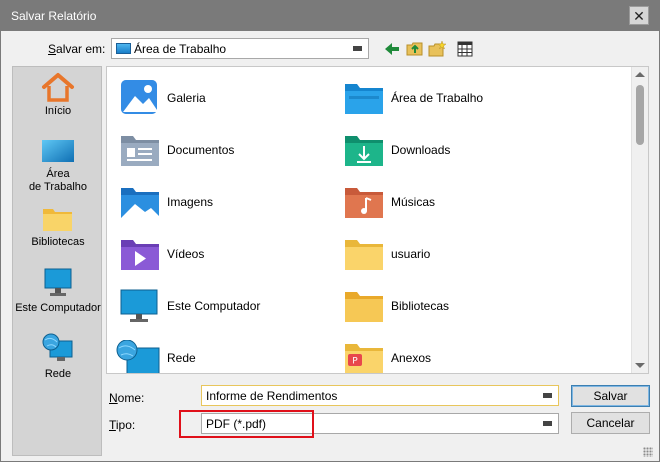 Image resolution: width=660 pixels, height=462 pixels. Describe the element at coordinates (380, 395) in the screenshot. I see `filename-field: Informe de Rendimentos` at that location.